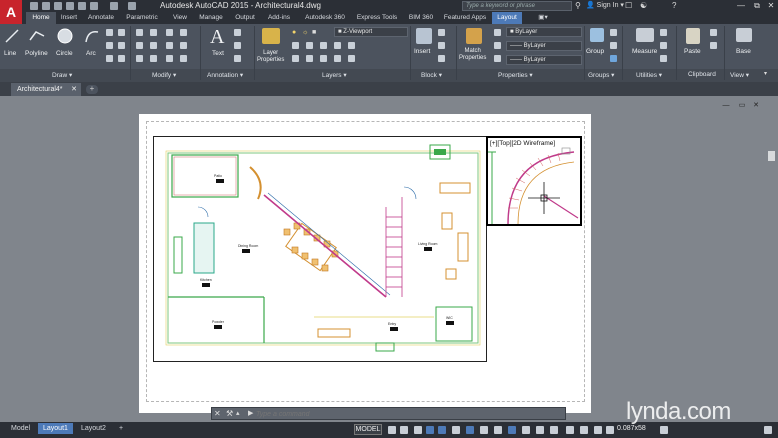 The image size is (778, 438). Describe the element at coordinates (70, 6) in the screenshot. I see `saveas-icon` at that location.